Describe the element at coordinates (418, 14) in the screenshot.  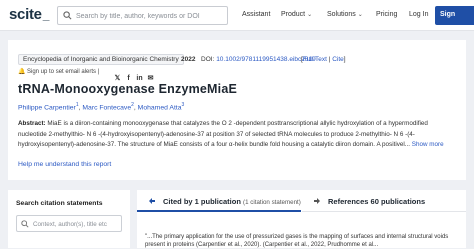
I see `nav-login: Log In` at that location.